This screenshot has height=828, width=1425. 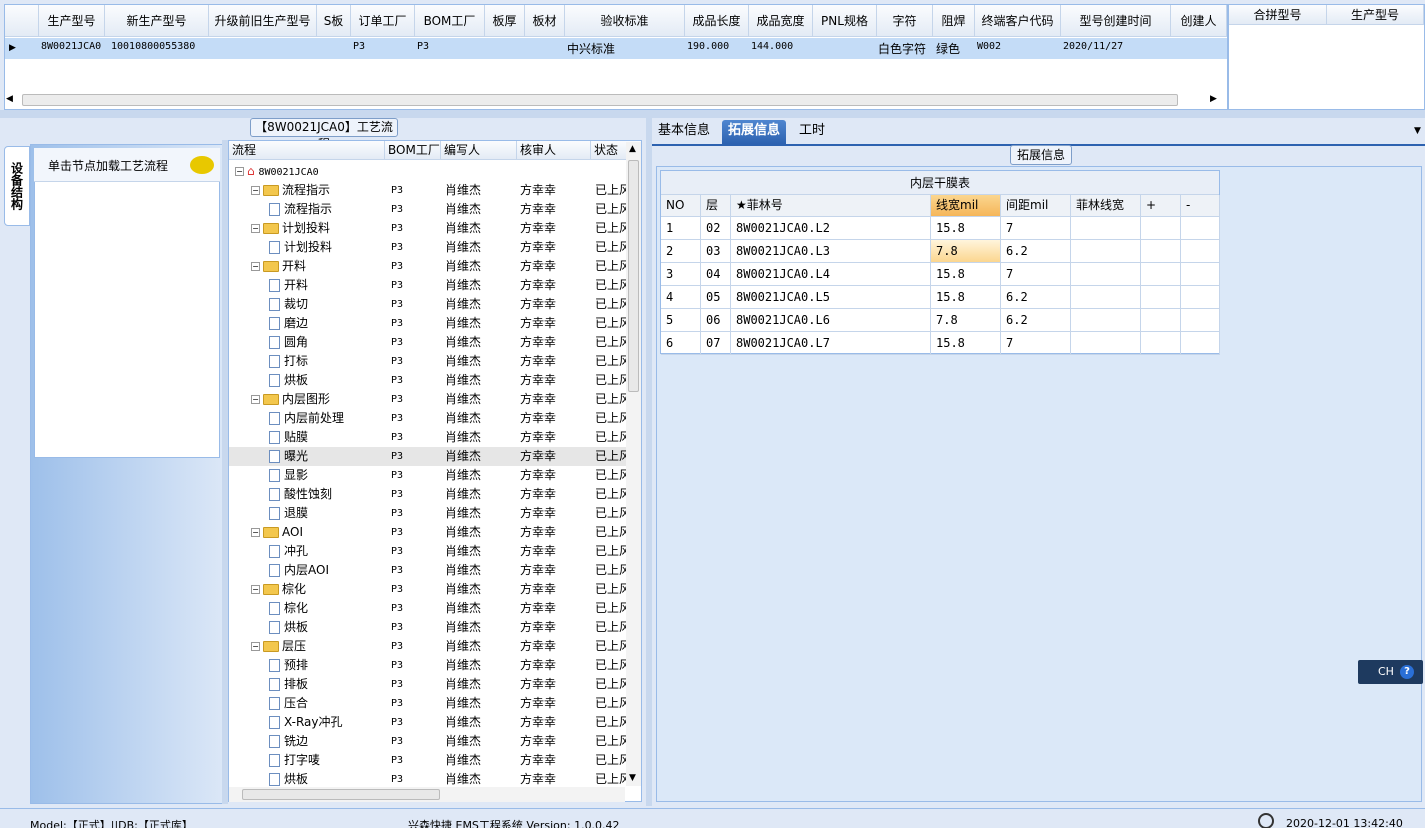 I want to click on film-cell-no: 3, so click(x=681, y=274).